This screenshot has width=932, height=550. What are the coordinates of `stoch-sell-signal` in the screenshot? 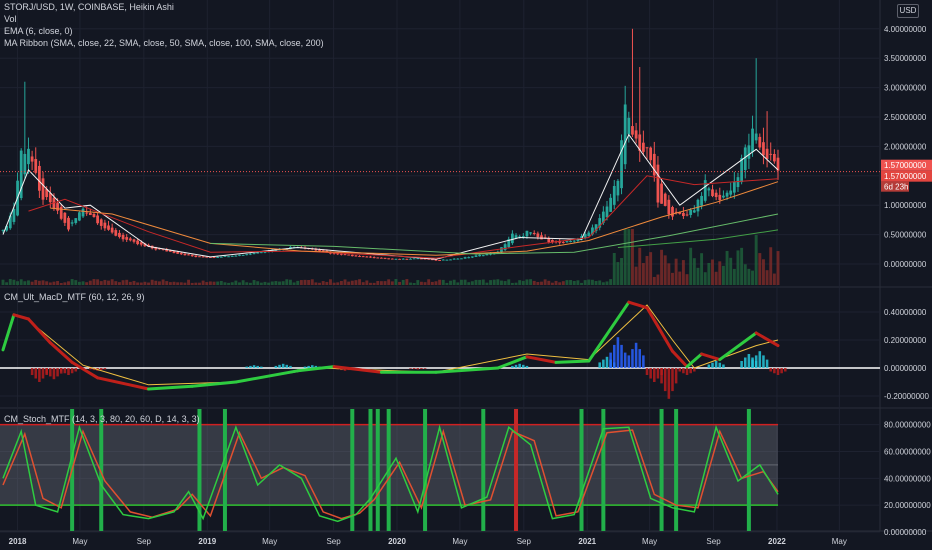 It's located at (516, 470).